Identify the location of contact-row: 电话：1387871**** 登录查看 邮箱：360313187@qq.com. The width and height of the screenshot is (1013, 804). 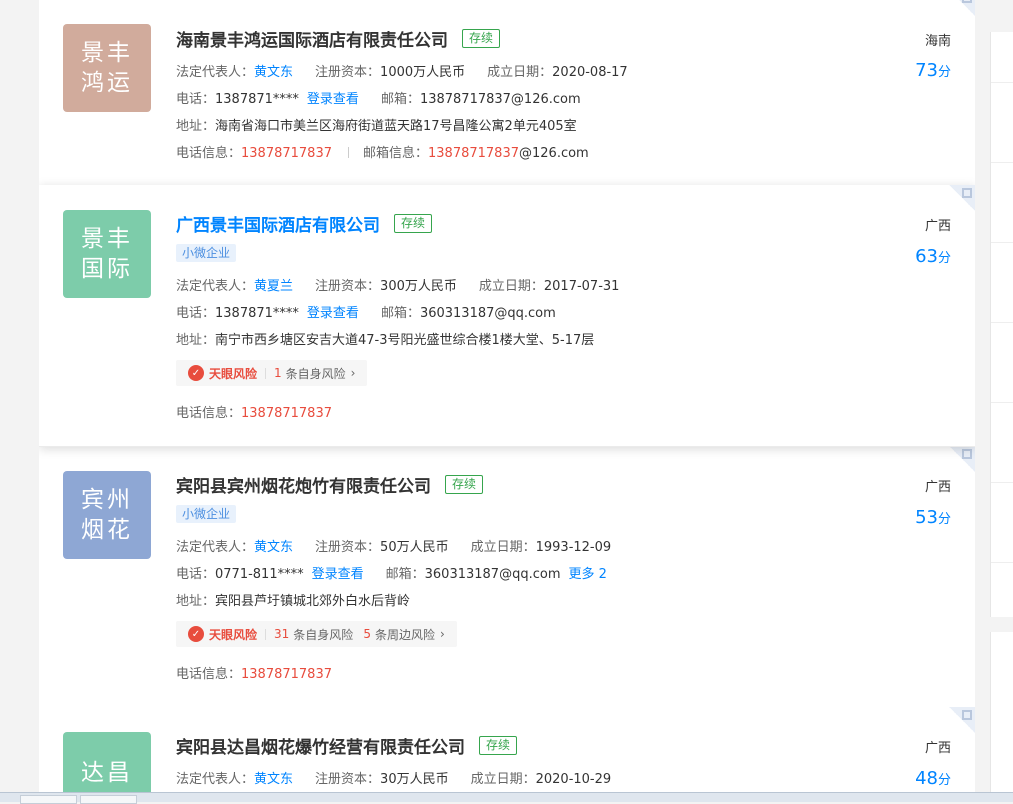
(366, 313).